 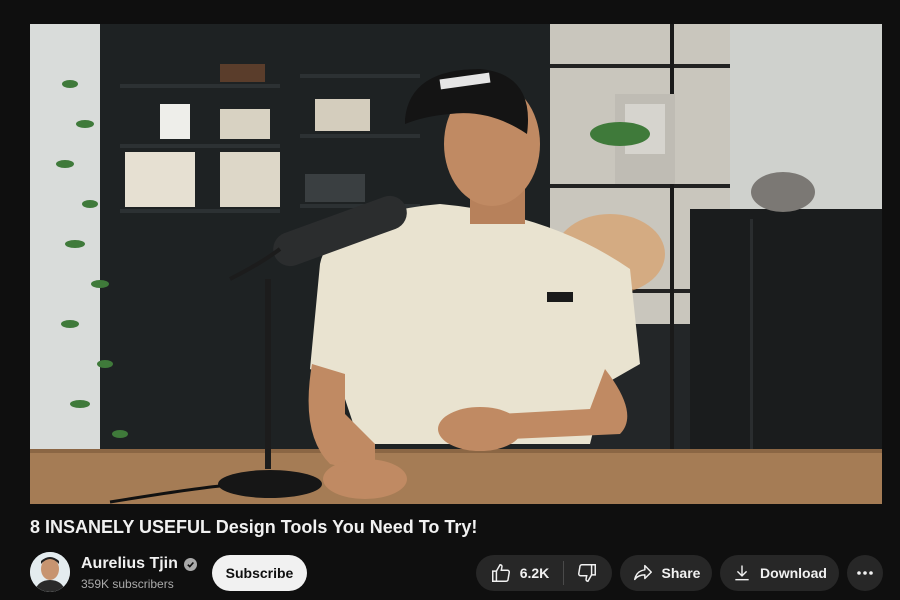 I want to click on thumbs-down-icon, so click(x=587, y=573).